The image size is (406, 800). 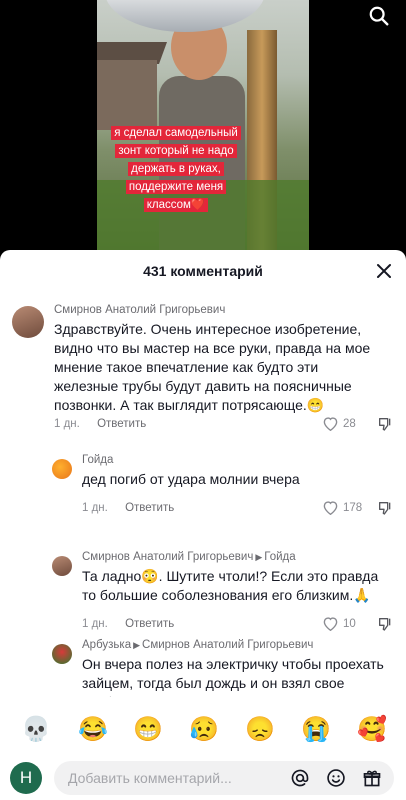 What do you see at coordinates (26, 778) in the screenshot?
I see `user-avatar: Н` at bounding box center [26, 778].